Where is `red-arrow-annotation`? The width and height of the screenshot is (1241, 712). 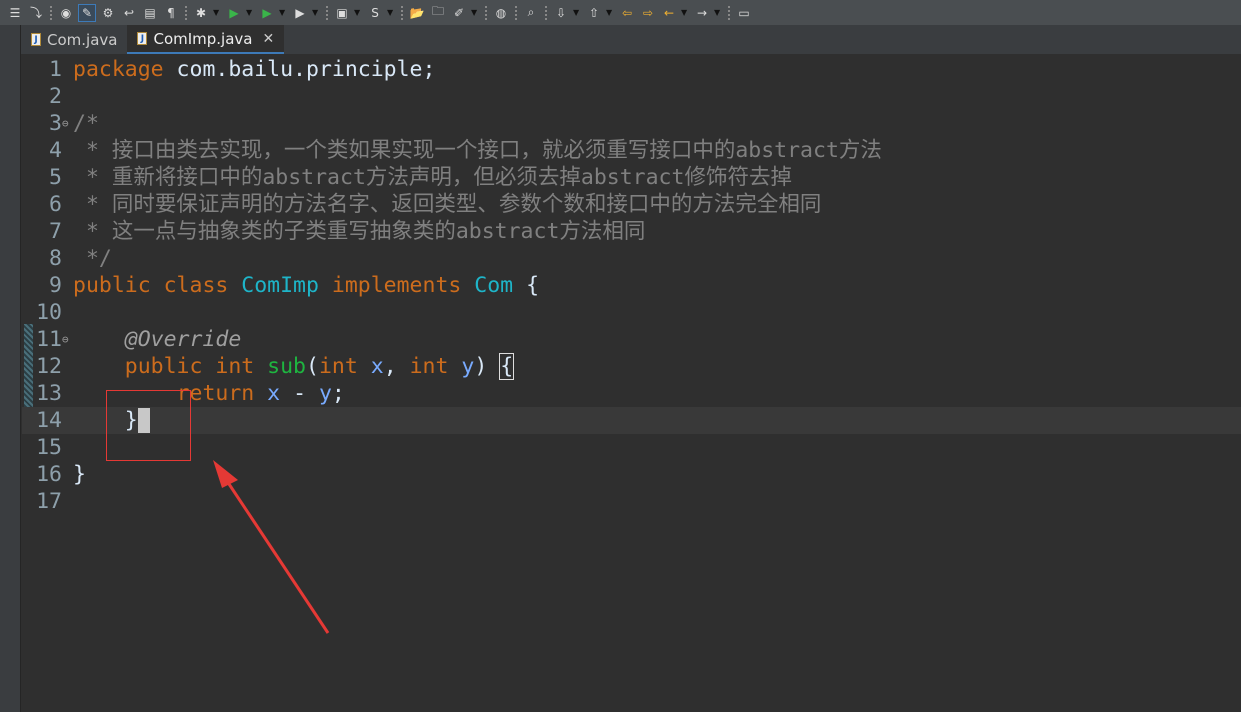 red-arrow-annotation is located at coordinates (271, 547).